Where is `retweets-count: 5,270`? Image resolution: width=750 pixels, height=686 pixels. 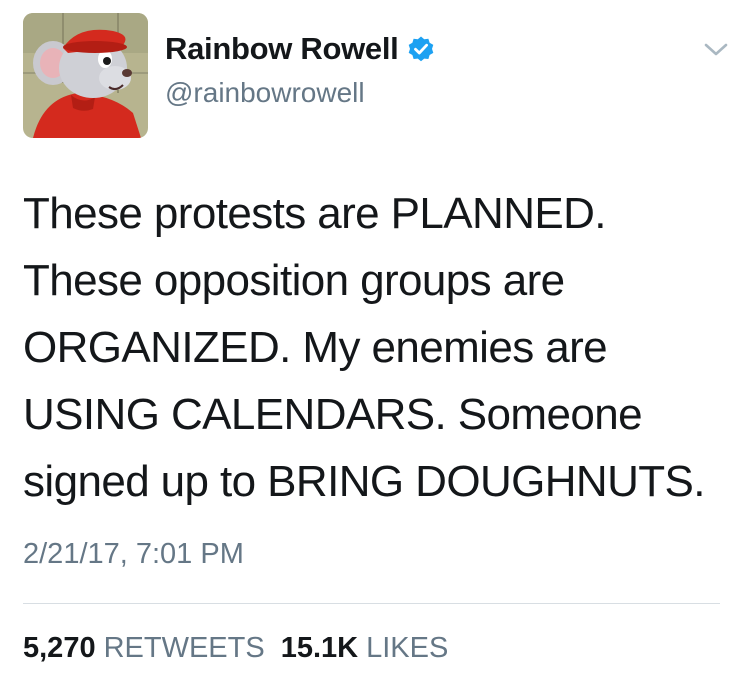
retweets-count: 5,270 is located at coordinates (59, 648).